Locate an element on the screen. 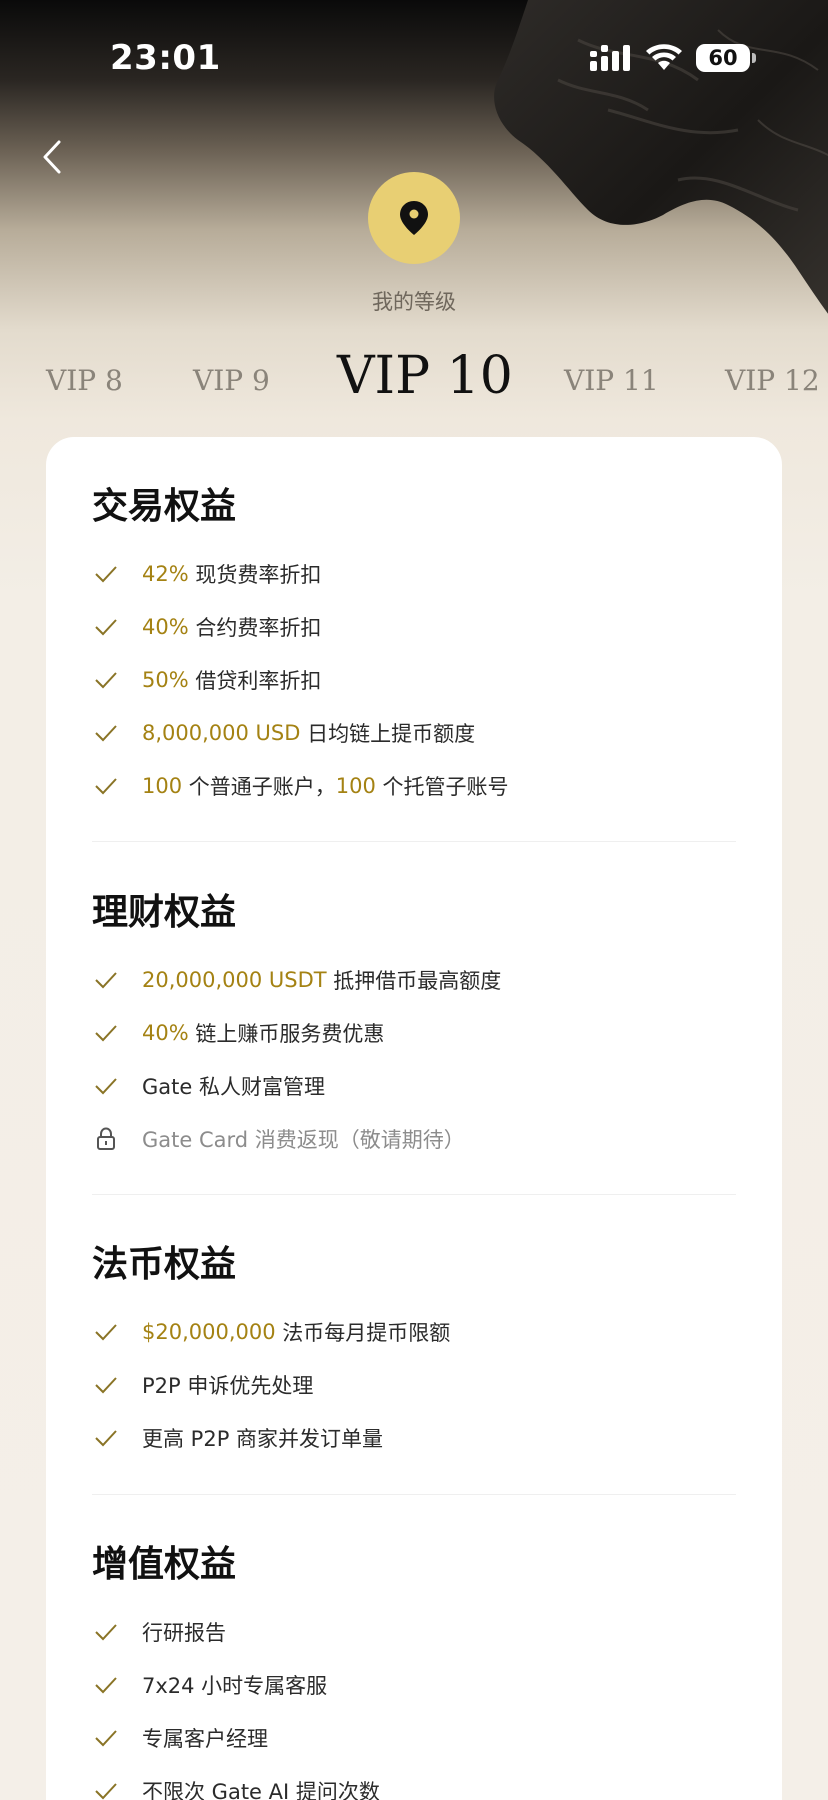  benefit-text: 合约费率折扣 is located at coordinates (255, 627).